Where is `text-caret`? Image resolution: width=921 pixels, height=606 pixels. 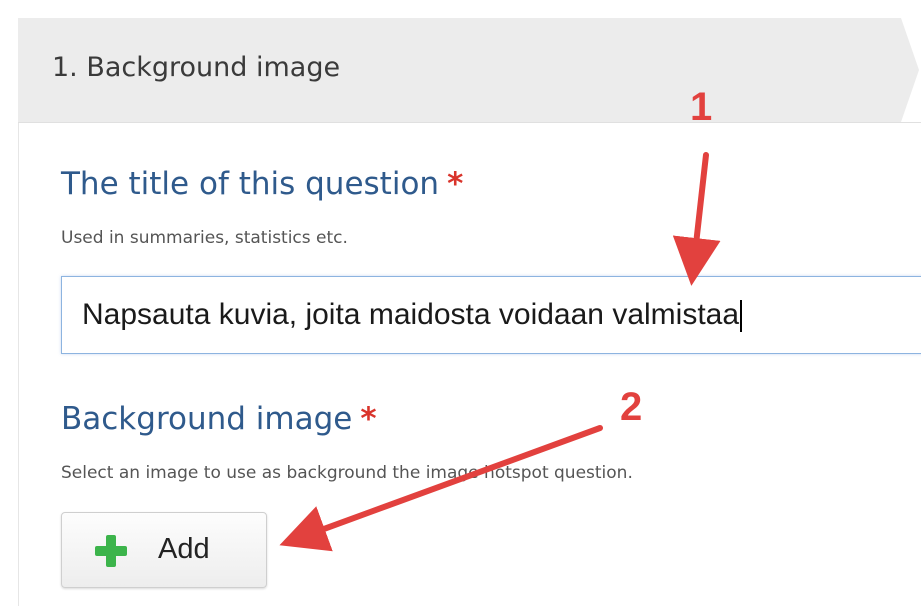 text-caret is located at coordinates (741, 316).